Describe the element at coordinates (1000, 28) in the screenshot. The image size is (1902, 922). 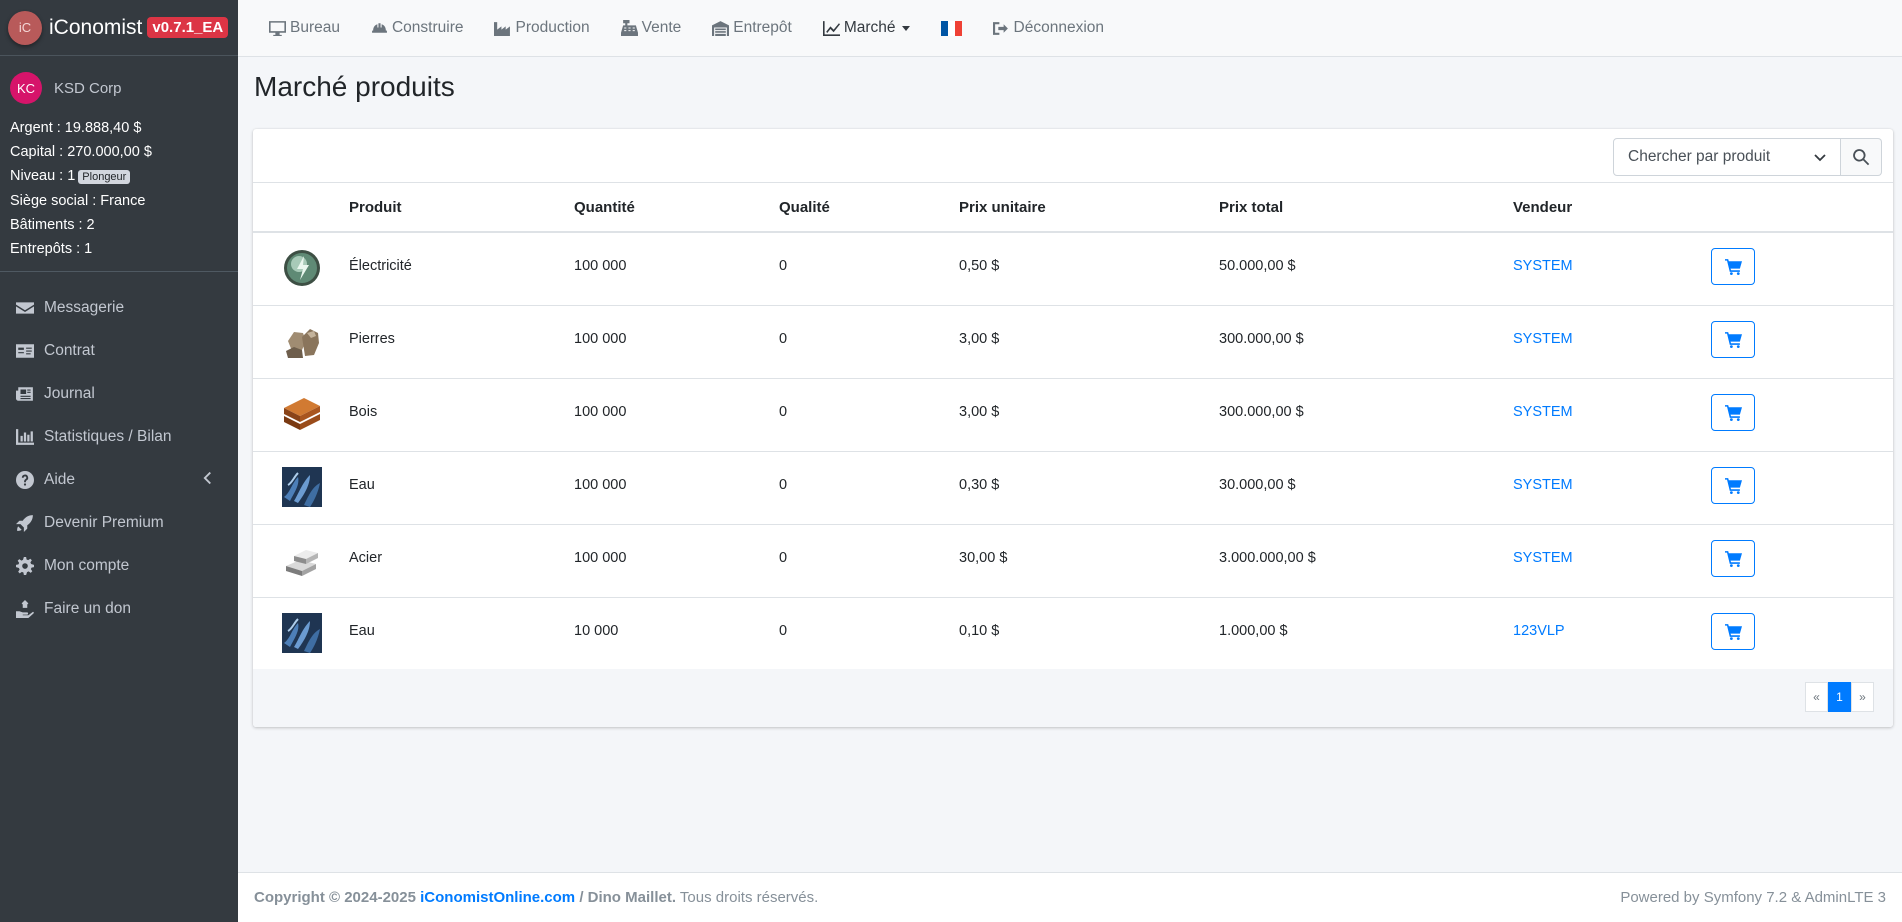
I see `sign-out-icon` at that location.